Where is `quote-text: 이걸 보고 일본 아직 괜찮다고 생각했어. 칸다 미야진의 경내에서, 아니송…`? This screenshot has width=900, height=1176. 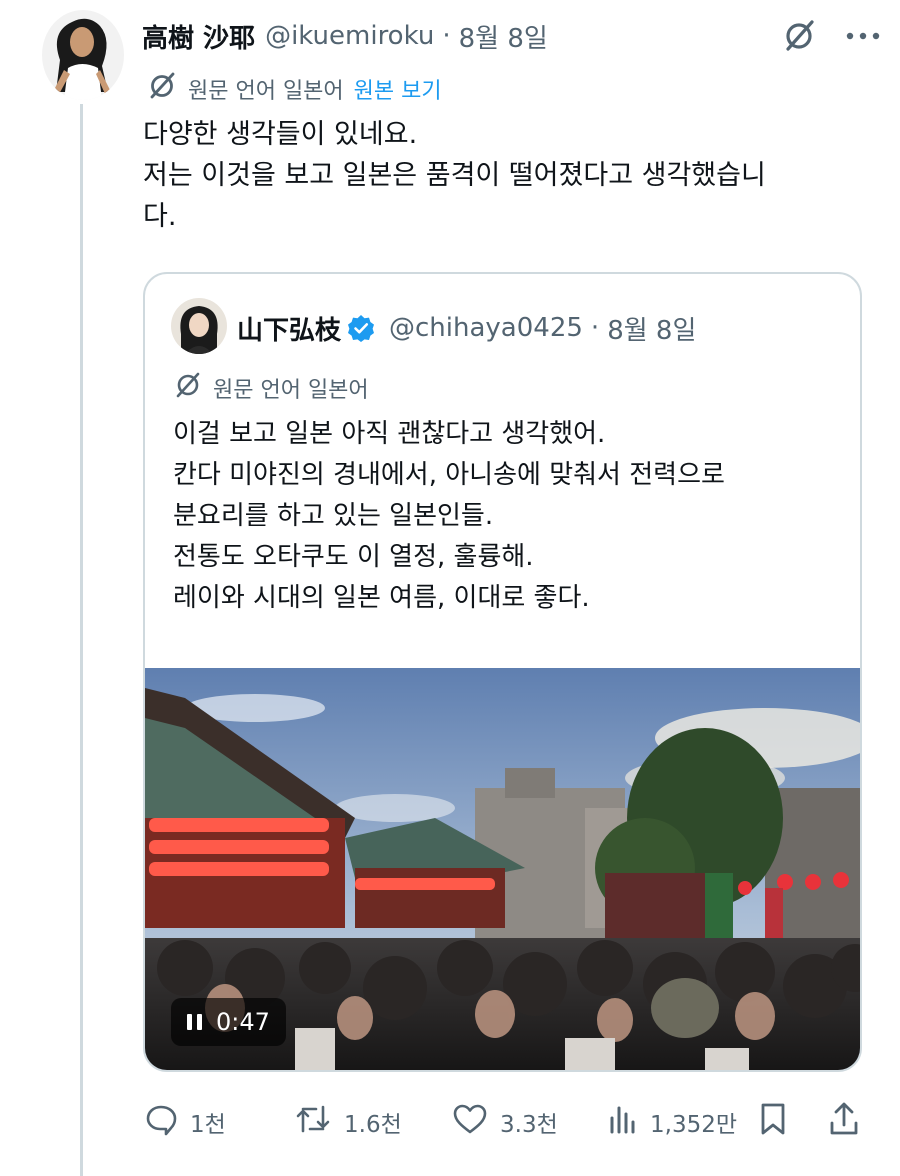
quote-text: 이걸 보고 일본 아직 괜찮다고 생각했어. 칸다 미야진의 경내에서, 아니송… is located at coordinates (508, 516).